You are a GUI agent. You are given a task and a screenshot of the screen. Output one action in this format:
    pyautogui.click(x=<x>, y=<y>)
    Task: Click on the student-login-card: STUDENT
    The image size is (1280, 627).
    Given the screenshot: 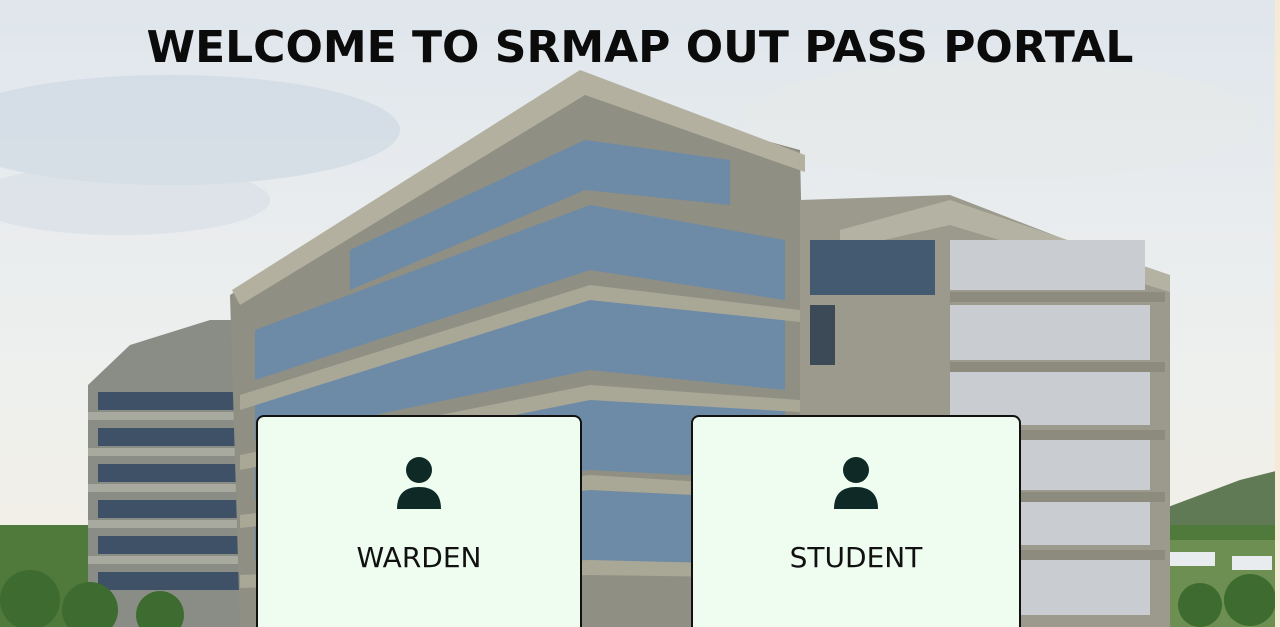 What is the action you would take?
    pyautogui.click(x=856, y=521)
    